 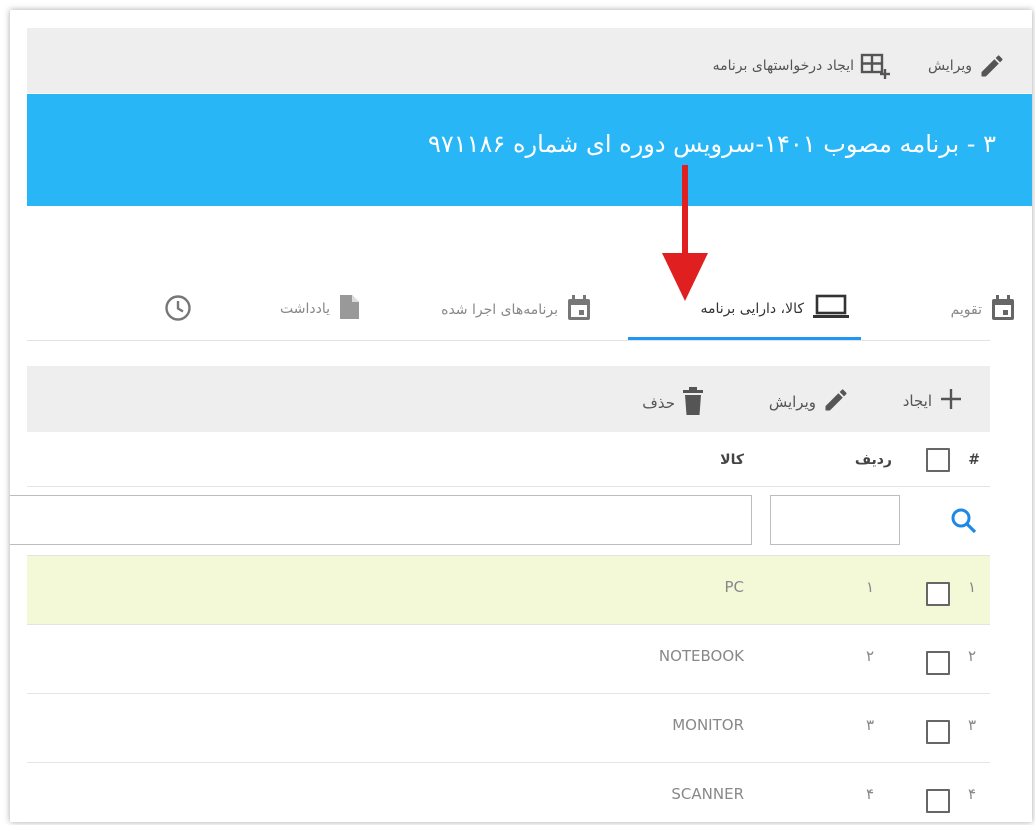 What do you see at coordinates (971, 725) in the screenshot?
I see `row-index: ۳` at bounding box center [971, 725].